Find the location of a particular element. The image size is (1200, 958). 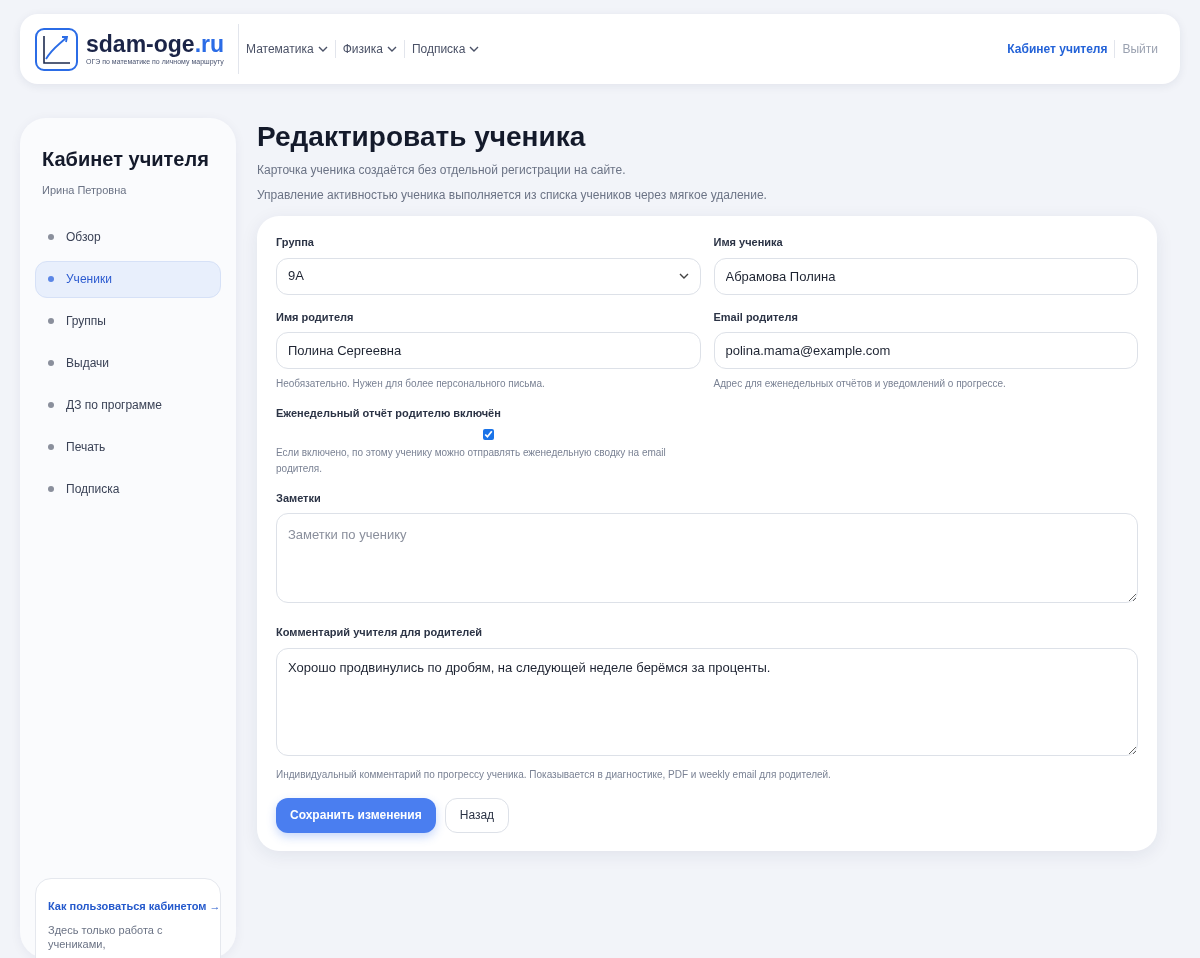

sidebar-item: Группы is located at coordinates (128, 321).